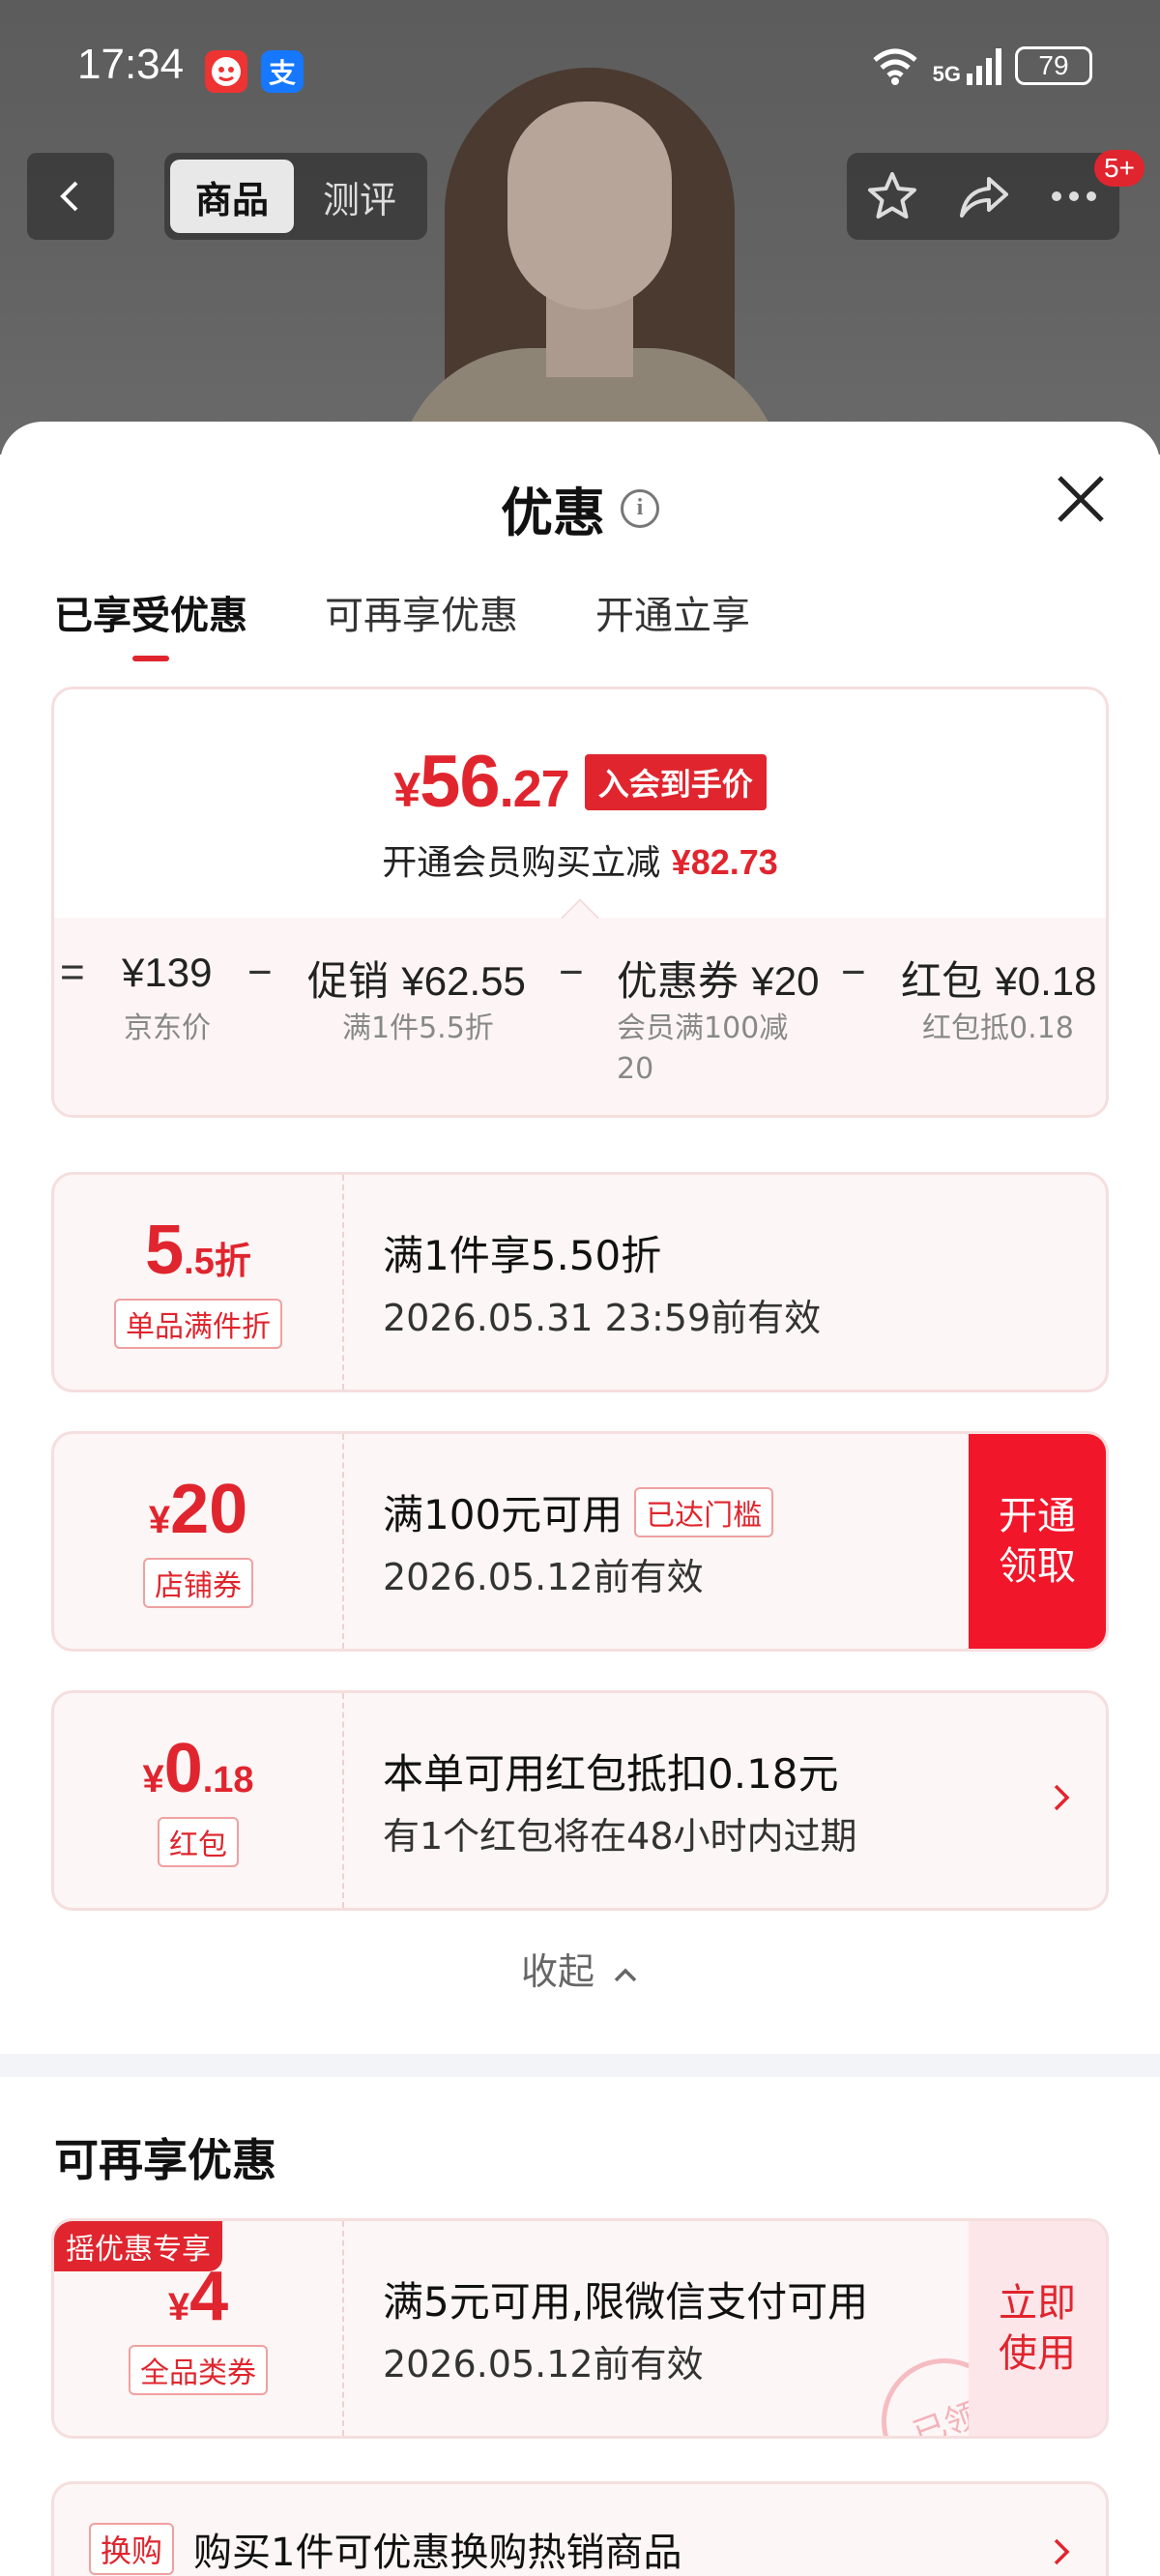  I want to click on back-button, so click(70, 196).